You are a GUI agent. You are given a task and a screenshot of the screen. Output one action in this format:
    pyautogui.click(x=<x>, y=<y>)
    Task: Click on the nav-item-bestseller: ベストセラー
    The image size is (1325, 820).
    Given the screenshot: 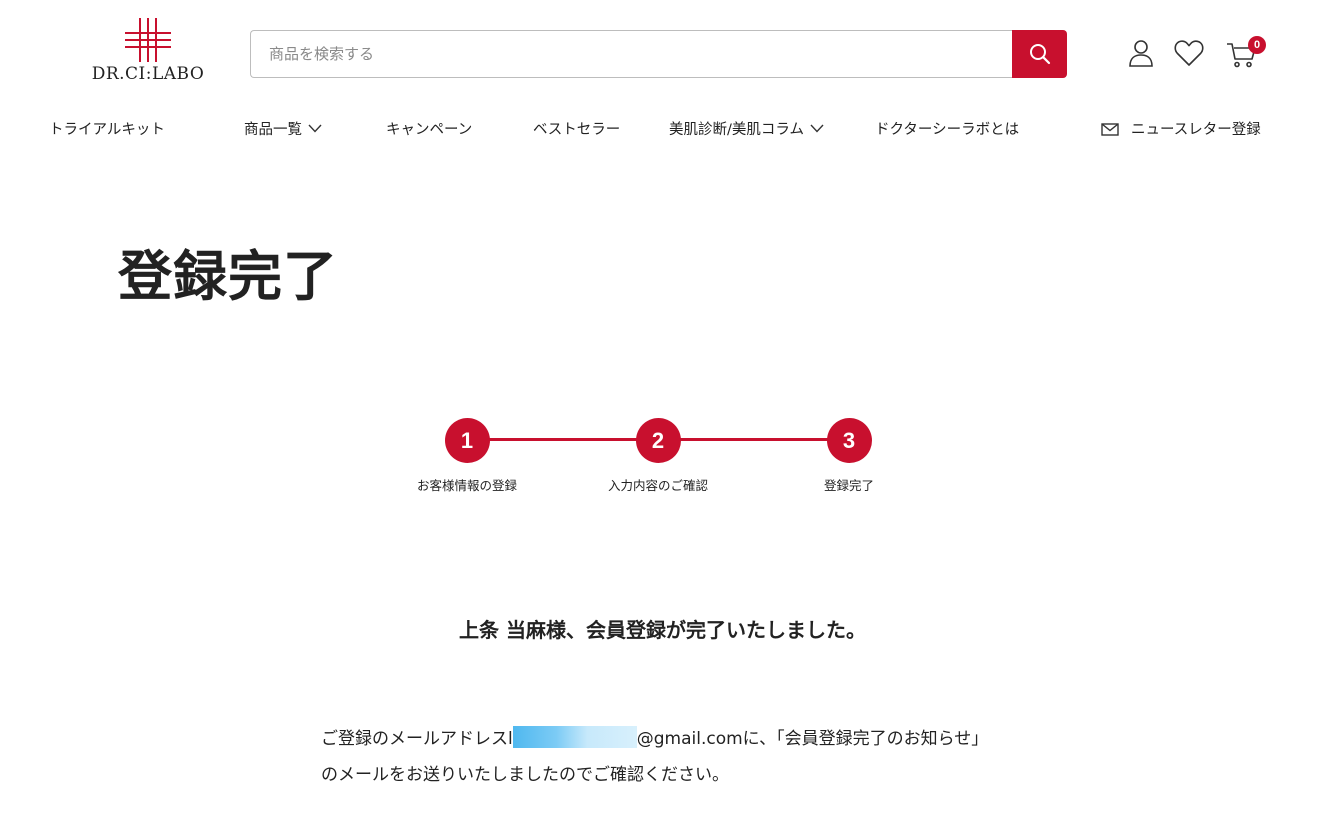 What is the action you would take?
    pyautogui.click(x=576, y=128)
    